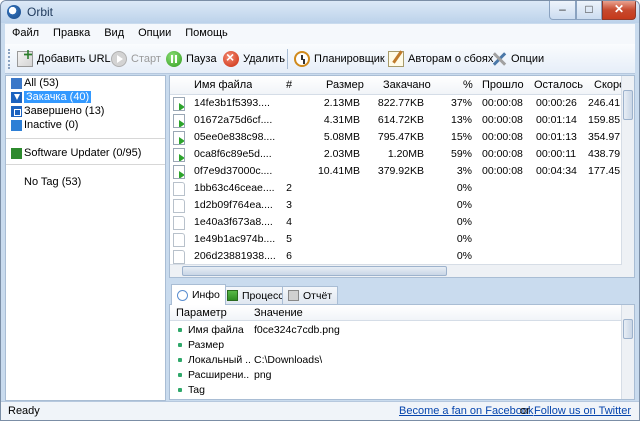 The width and height of the screenshot is (640, 421). What do you see at coordinates (206, 31) in the screenshot?
I see `menu-help: Помощь` at bounding box center [206, 31].